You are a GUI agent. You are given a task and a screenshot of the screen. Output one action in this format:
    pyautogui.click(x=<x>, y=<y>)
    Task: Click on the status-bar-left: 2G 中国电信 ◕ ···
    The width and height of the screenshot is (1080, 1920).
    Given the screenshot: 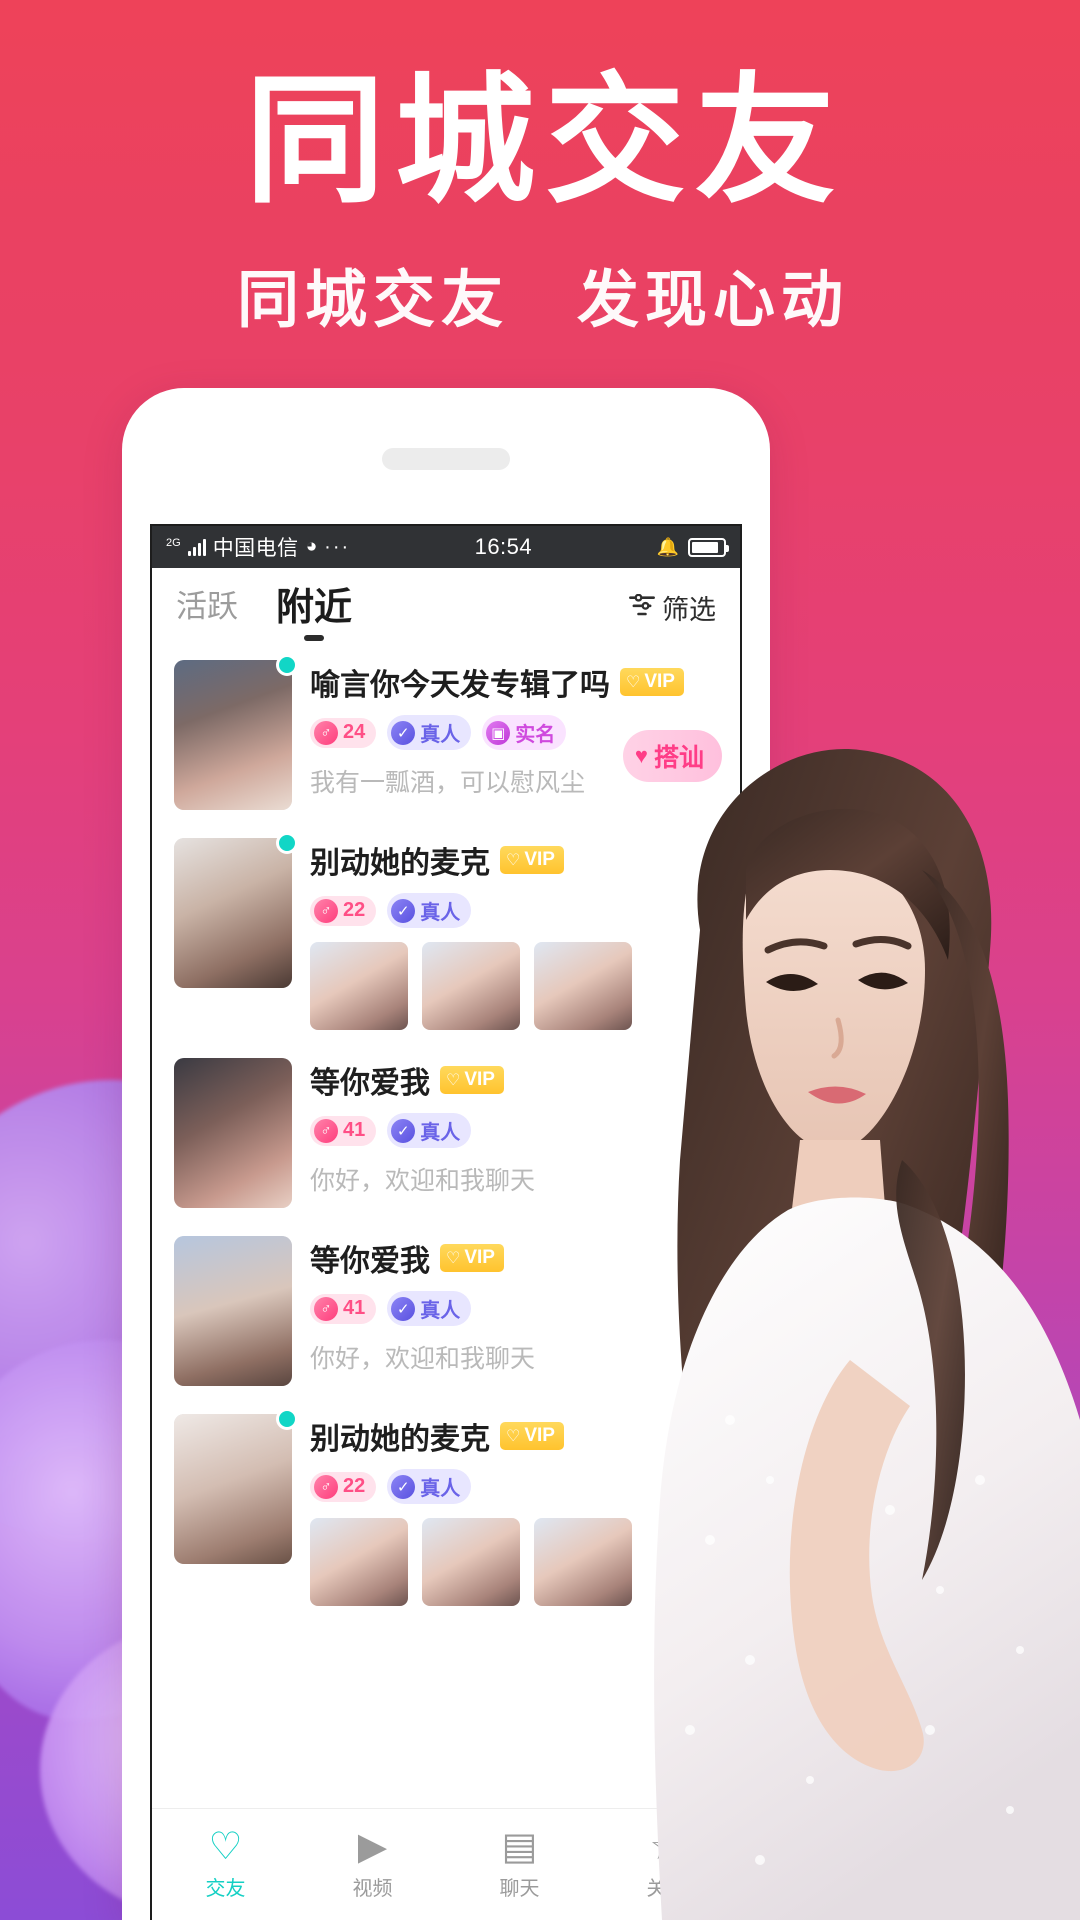 What is the action you would take?
    pyautogui.click(x=258, y=547)
    